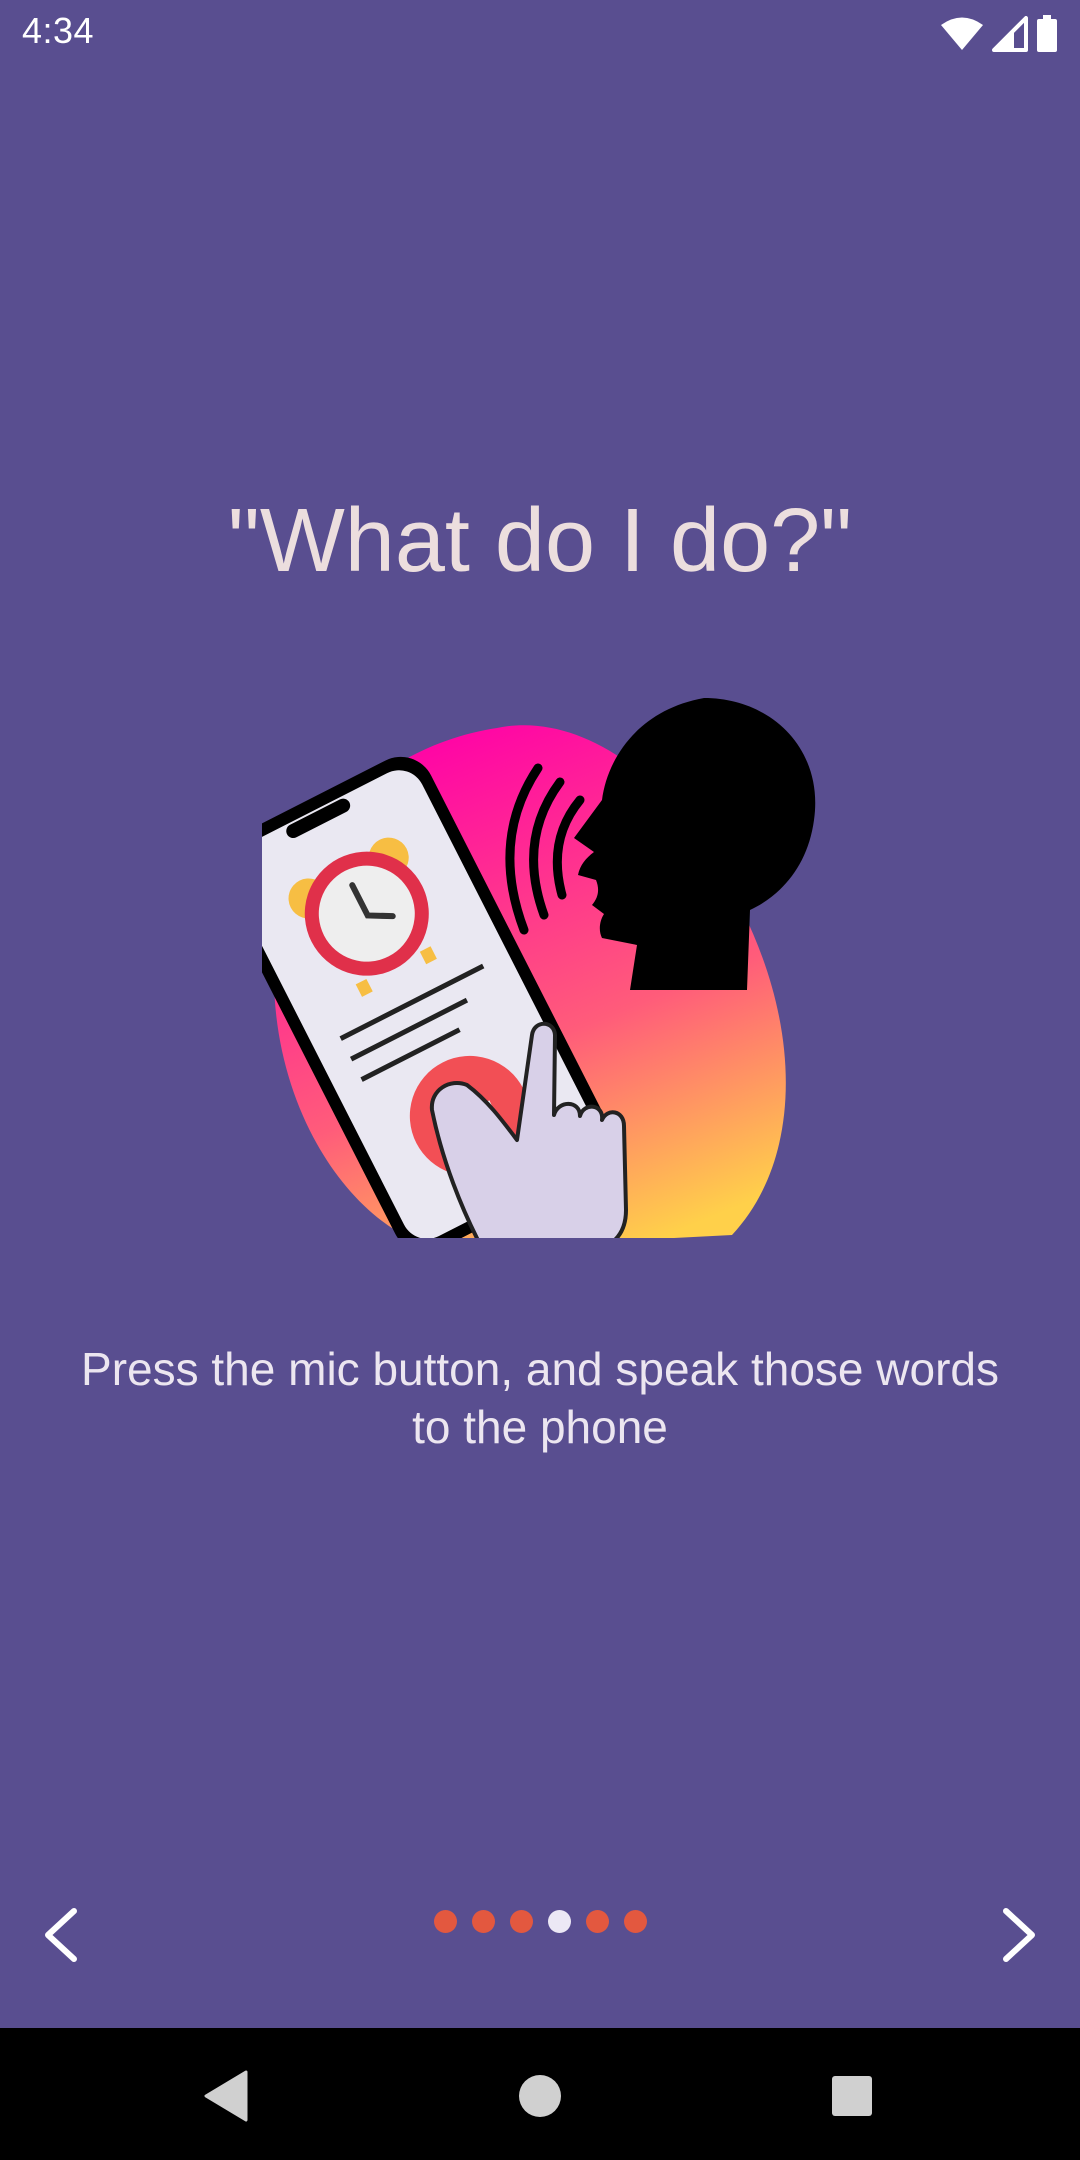  Describe the element at coordinates (962, 33) in the screenshot. I see `wifi-icon` at that location.